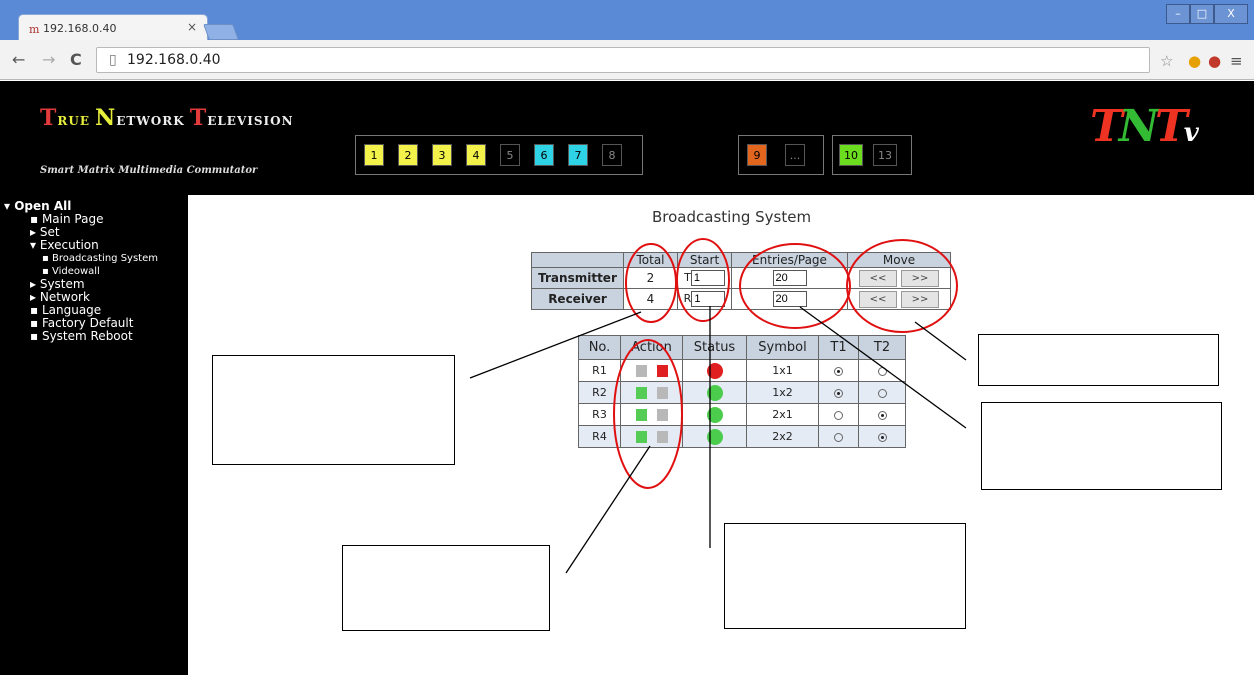 This screenshot has height=675, width=1254. What do you see at coordinates (599, 370) in the screenshot?
I see `receiver-number: R1` at bounding box center [599, 370].